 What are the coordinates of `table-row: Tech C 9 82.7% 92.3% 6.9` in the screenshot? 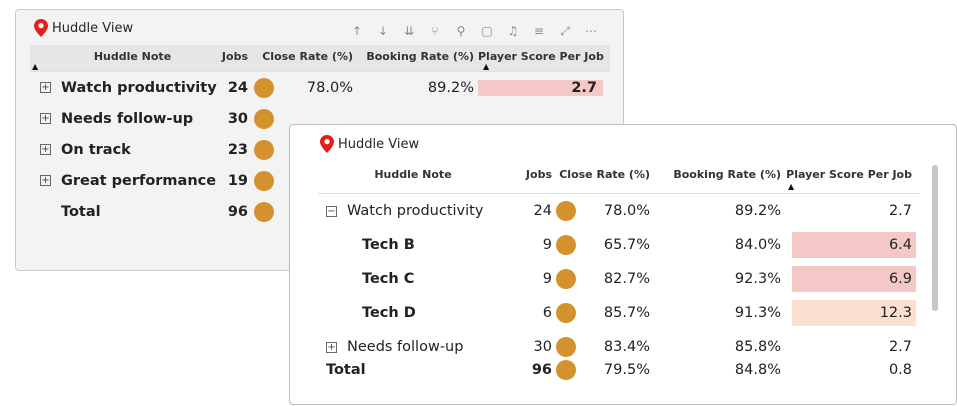 It's located at (619, 279).